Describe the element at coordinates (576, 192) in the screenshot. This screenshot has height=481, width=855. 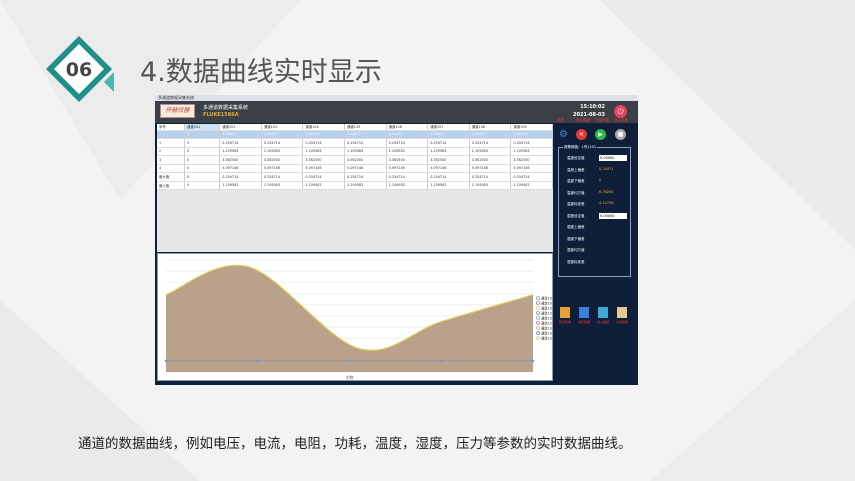
I see `field-label: 温度均方值` at that location.